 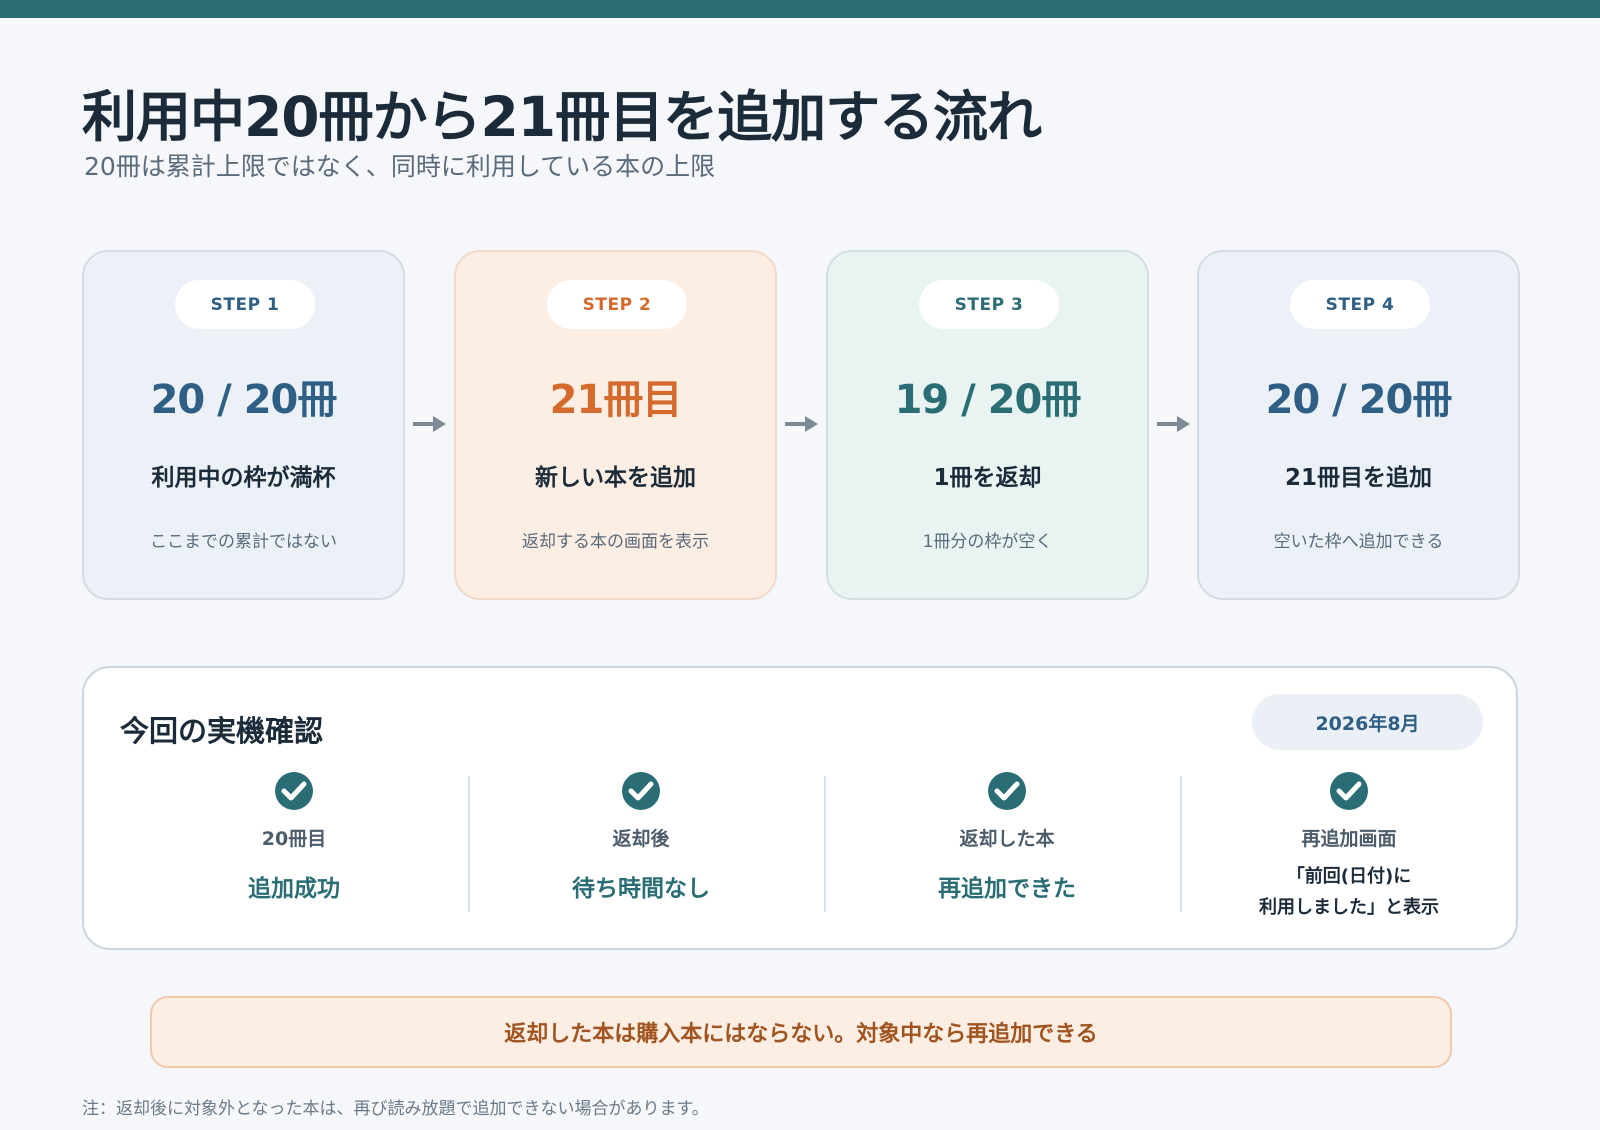 What do you see at coordinates (562, 117) in the screenshot?
I see `page-title: 利用中20冊から21冊目を追加する流れ` at bounding box center [562, 117].